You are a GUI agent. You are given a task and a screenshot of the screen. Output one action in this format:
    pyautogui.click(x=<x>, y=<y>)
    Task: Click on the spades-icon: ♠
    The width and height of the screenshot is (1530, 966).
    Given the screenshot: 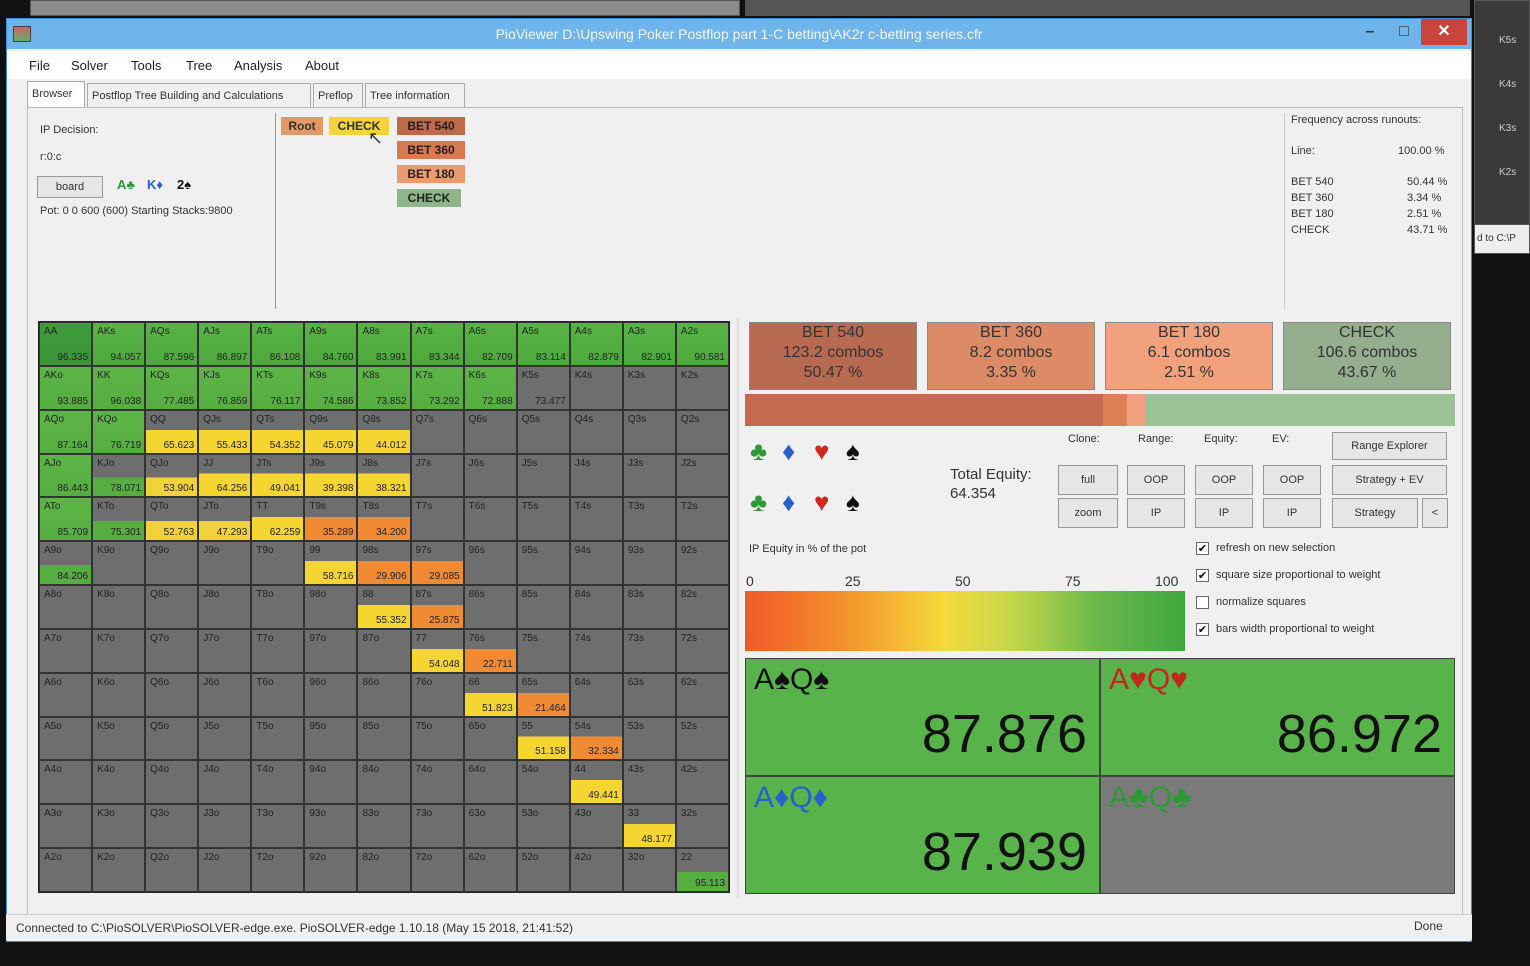 What is the action you would take?
    pyautogui.click(x=853, y=451)
    